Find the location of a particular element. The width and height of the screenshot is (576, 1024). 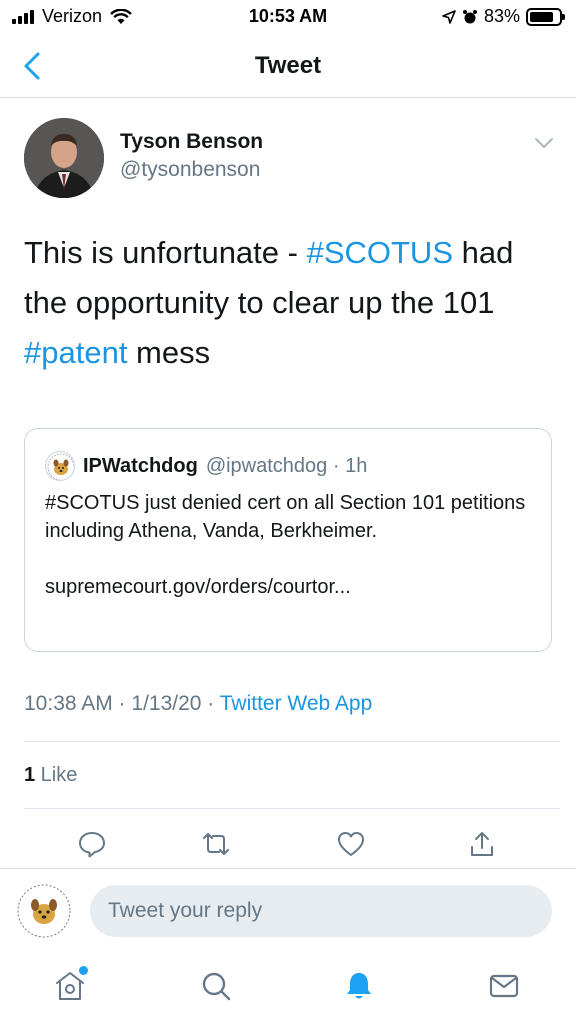

mail-icon is located at coordinates (504, 986).